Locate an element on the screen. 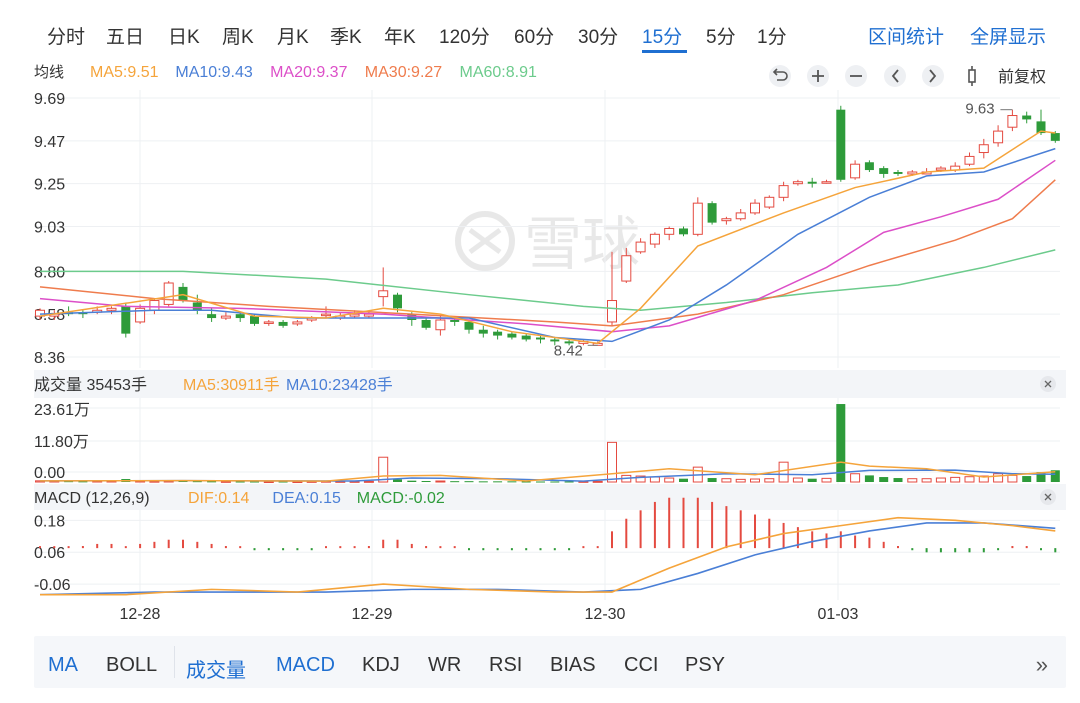 The width and height of the screenshot is (1080, 703). zoom-out-icon is located at coordinates (856, 76).